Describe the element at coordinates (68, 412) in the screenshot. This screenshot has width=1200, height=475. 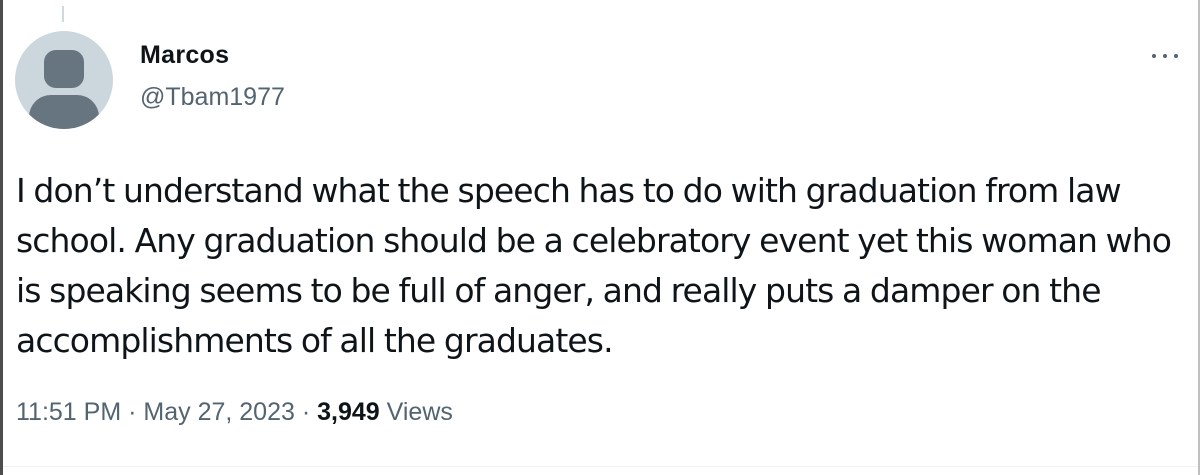
I see `tweet-time: 11:51 PM` at that location.